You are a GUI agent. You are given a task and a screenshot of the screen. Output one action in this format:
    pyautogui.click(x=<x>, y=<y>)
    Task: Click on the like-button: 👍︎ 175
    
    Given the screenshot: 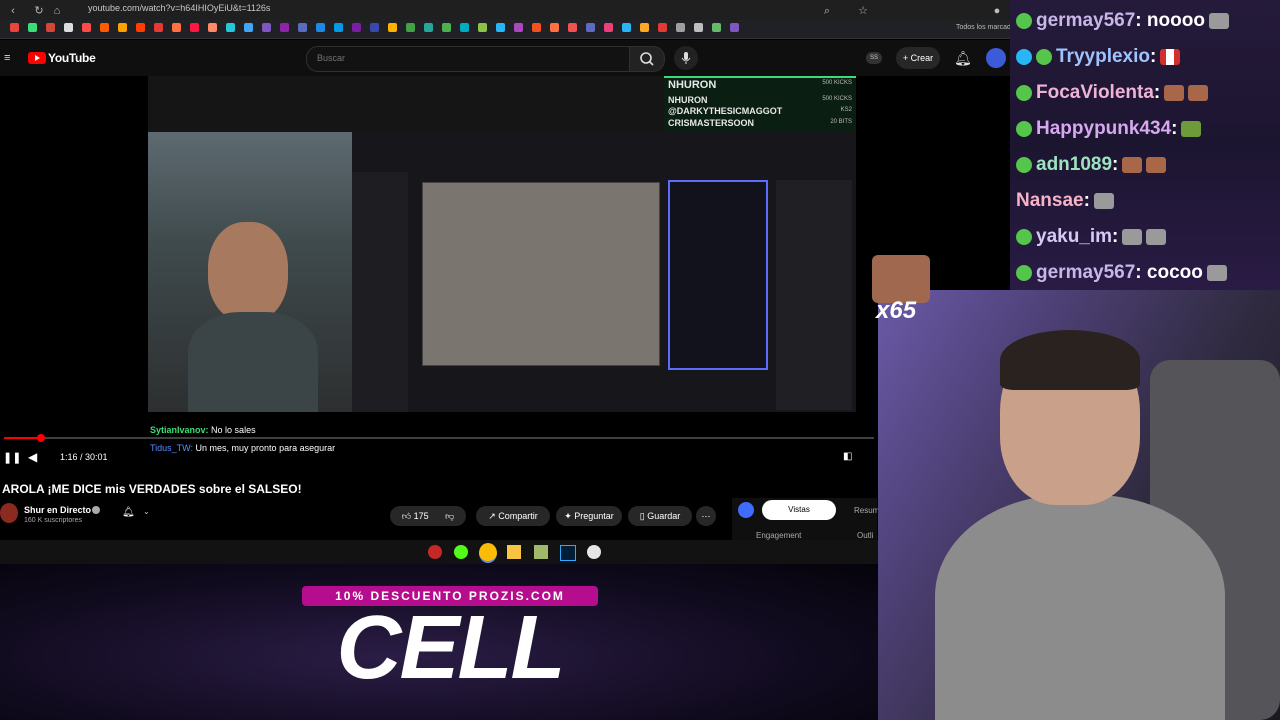 What is the action you would take?
    pyautogui.click(x=415, y=516)
    